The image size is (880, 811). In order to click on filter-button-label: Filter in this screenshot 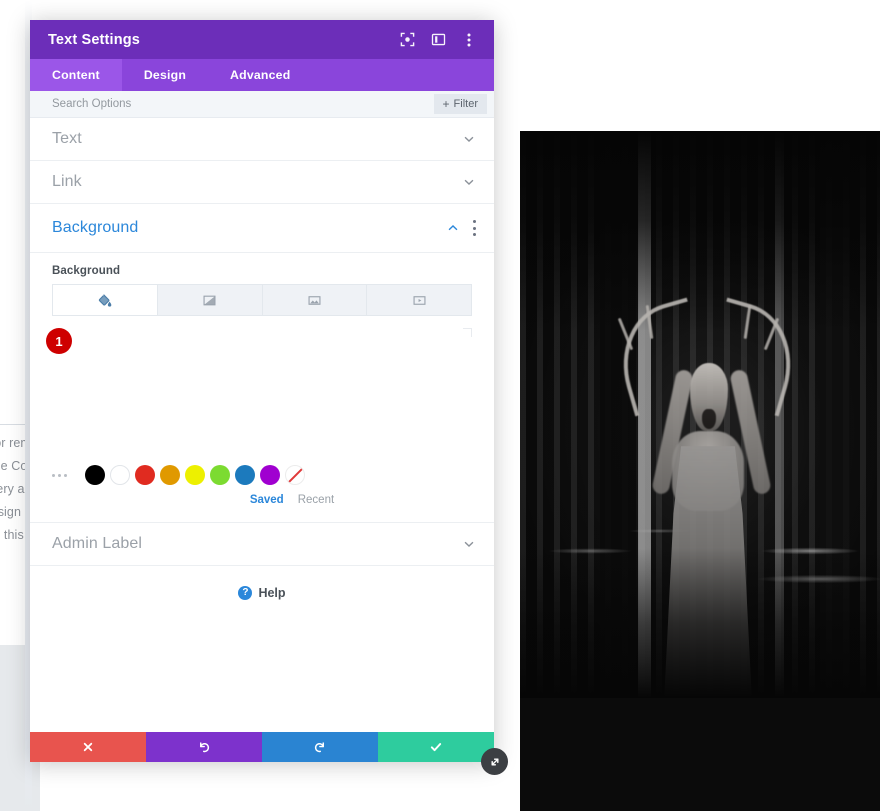, I will do `click(465, 104)`.